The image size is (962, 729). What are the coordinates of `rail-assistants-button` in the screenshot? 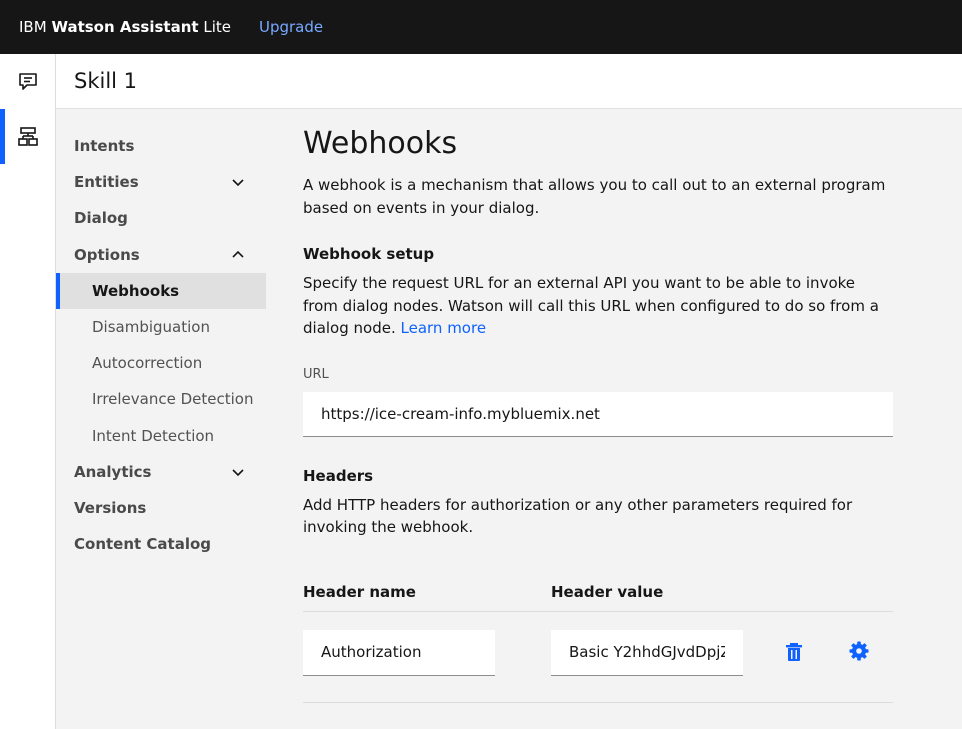 It's located at (27, 81).